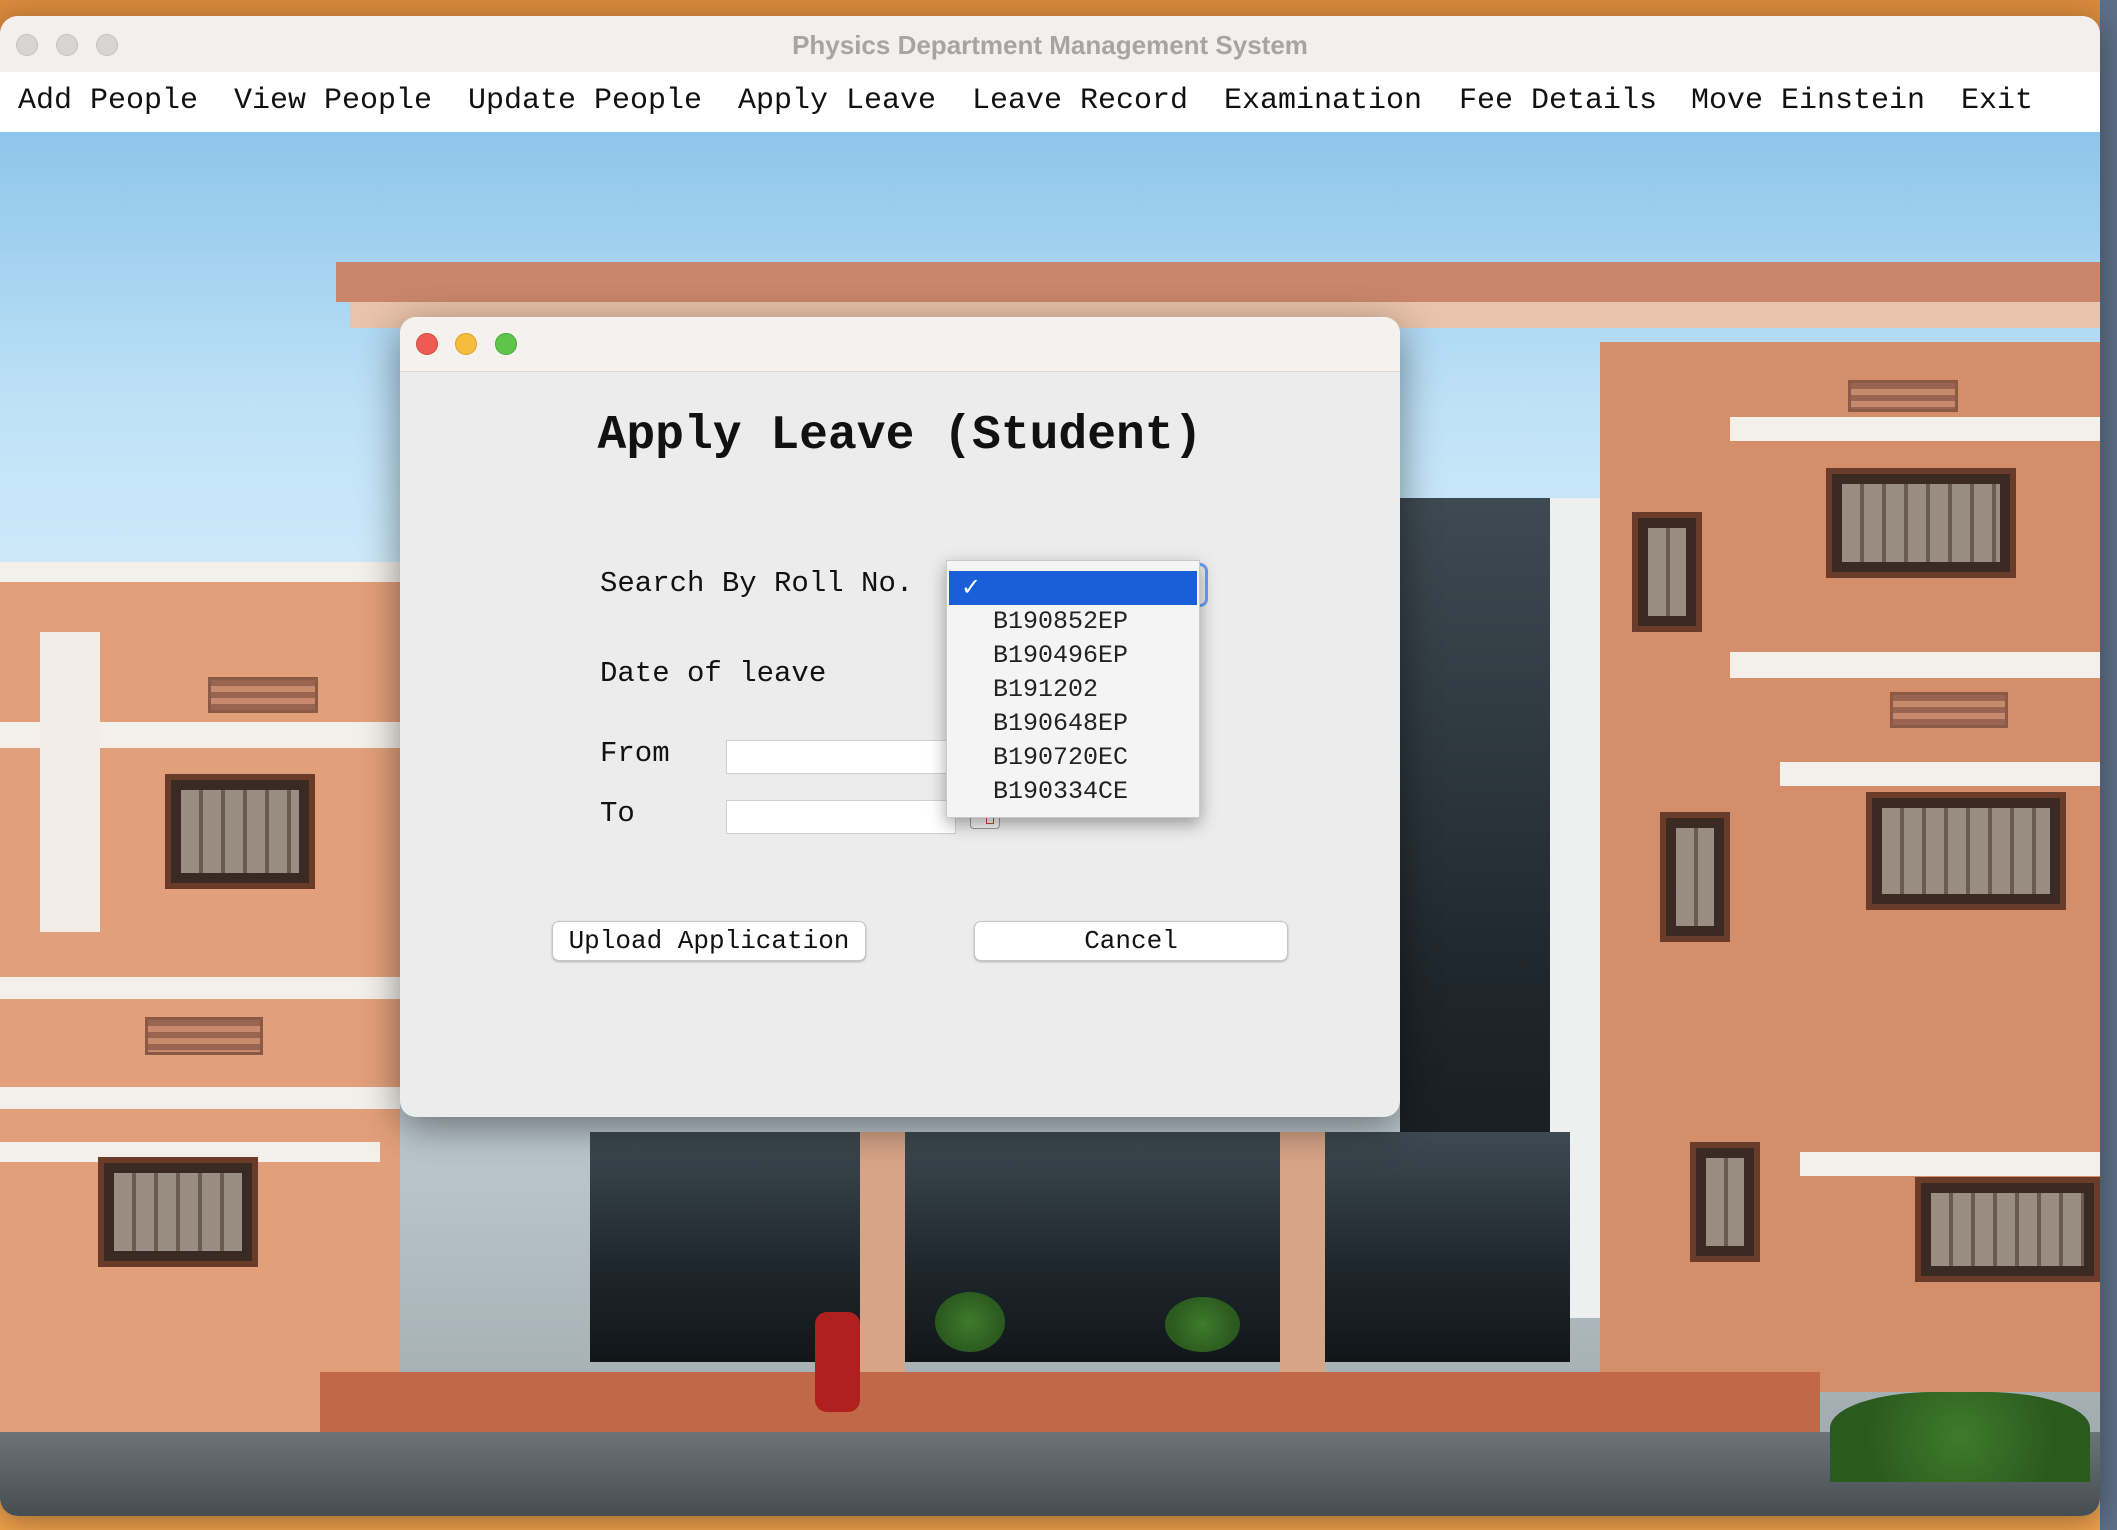 The image size is (2117, 1530). What do you see at coordinates (1080, 101) in the screenshot?
I see `menu-leave-record: Leave Record` at bounding box center [1080, 101].